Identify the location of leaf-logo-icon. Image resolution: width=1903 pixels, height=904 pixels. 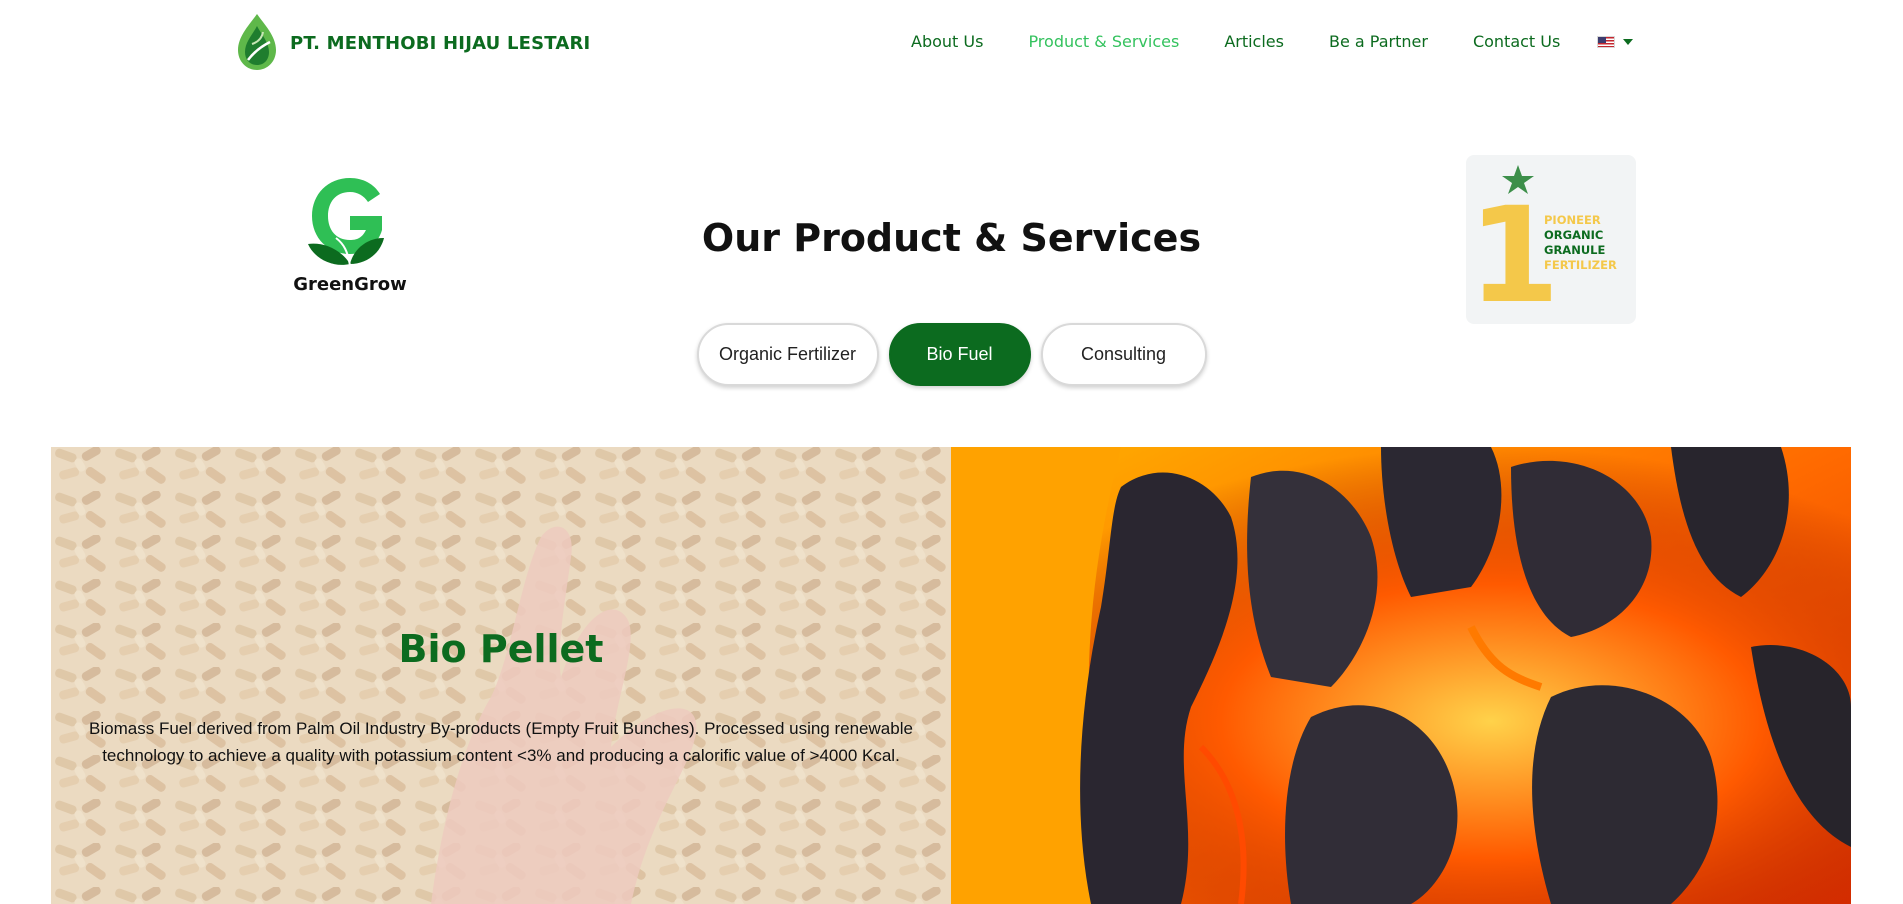
(257, 42).